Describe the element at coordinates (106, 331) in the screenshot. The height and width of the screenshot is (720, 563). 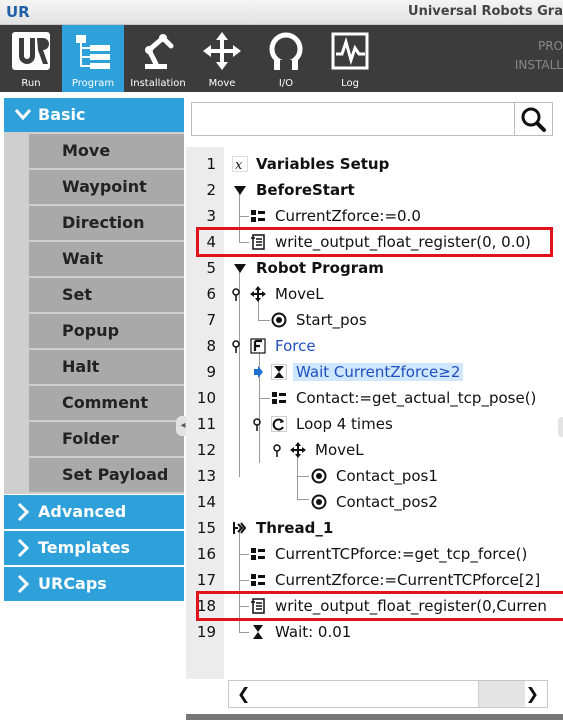
I see `node-popup: Popup` at that location.